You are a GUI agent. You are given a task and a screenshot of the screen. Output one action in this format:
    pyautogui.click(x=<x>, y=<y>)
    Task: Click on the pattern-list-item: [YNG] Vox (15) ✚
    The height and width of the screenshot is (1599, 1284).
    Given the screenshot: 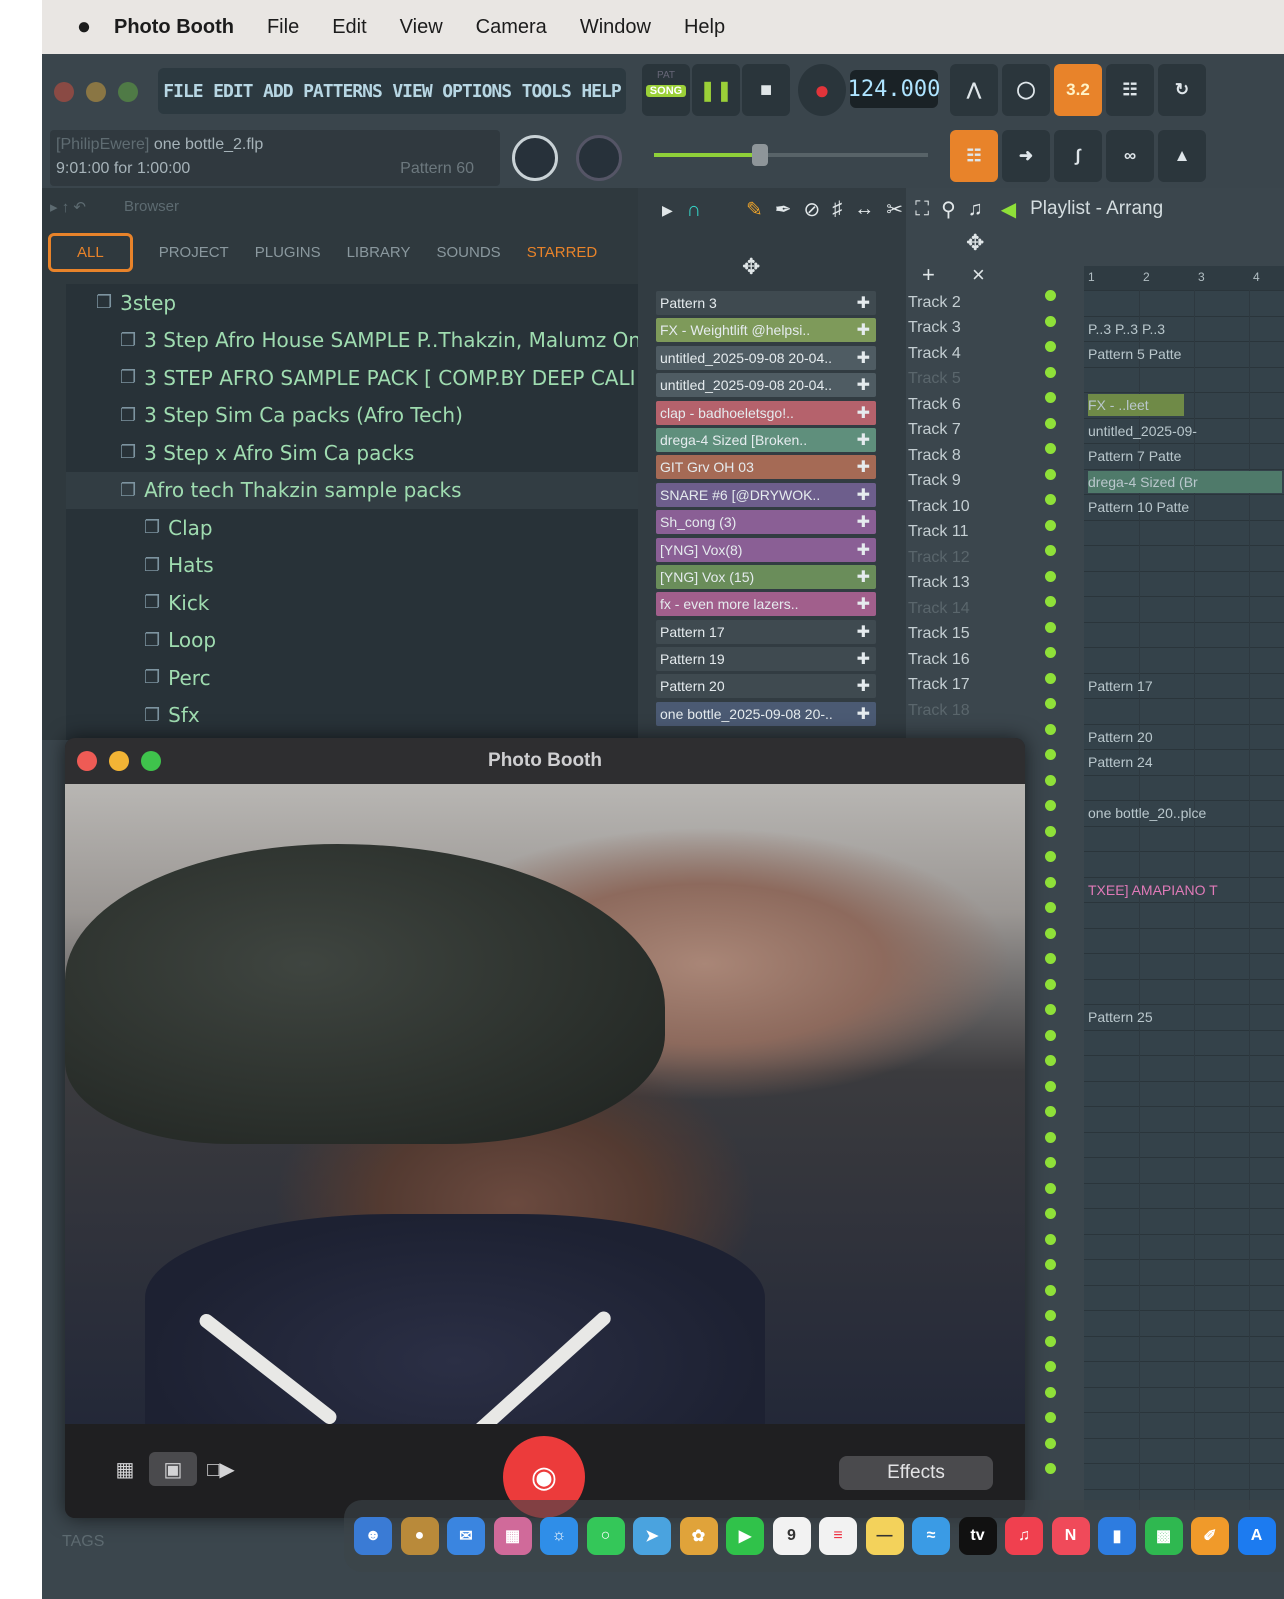 What is the action you would take?
    pyautogui.click(x=766, y=576)
    